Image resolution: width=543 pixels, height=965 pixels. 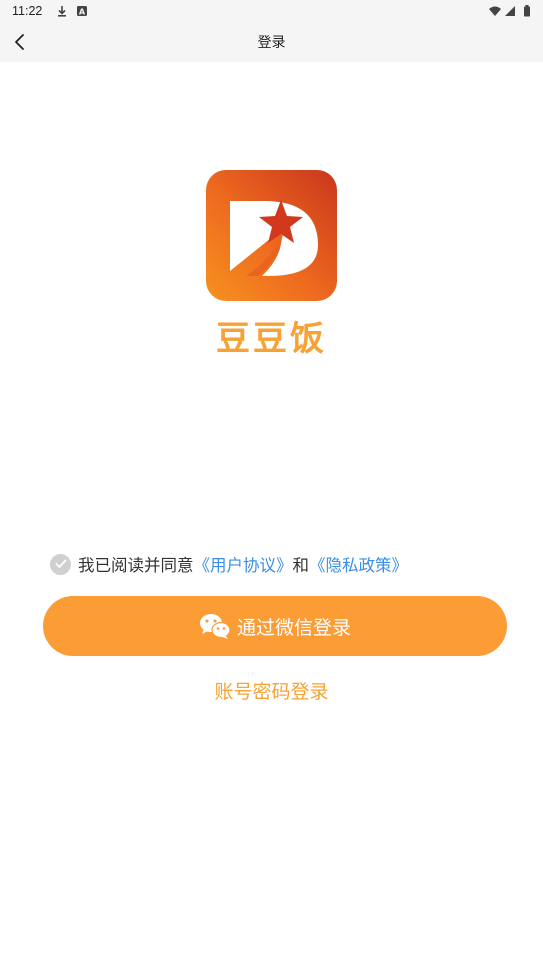 I want to click on download-icon, so click(x=62, y=11).